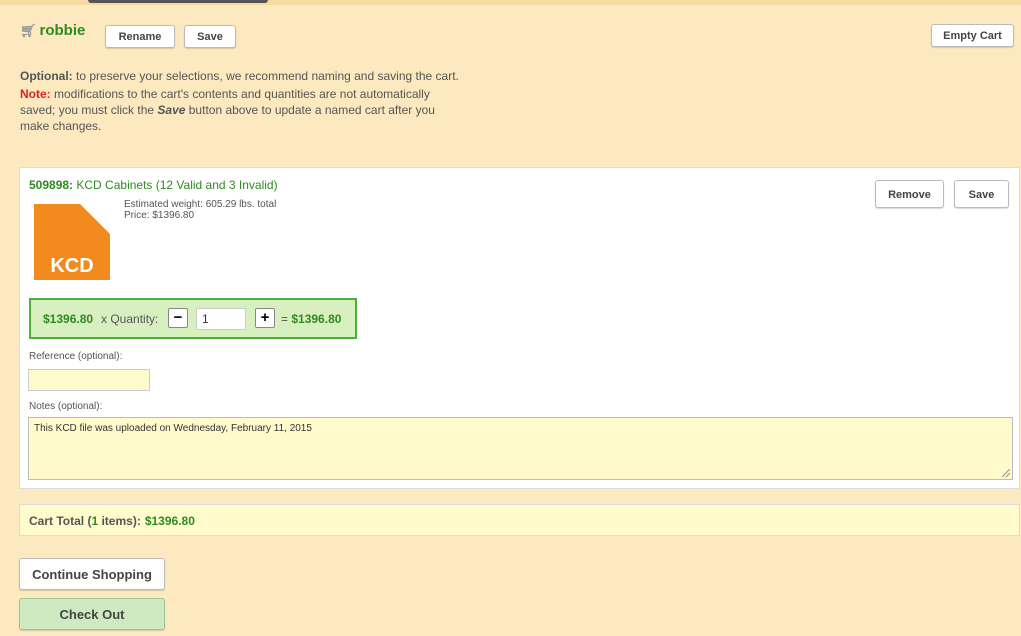 This screenshot has height=636, width=1021. What do you see at coordinates (71, 266) in the screenshot?
I see `kcd-logo-text: KCD` at bounding box center [71, 266].